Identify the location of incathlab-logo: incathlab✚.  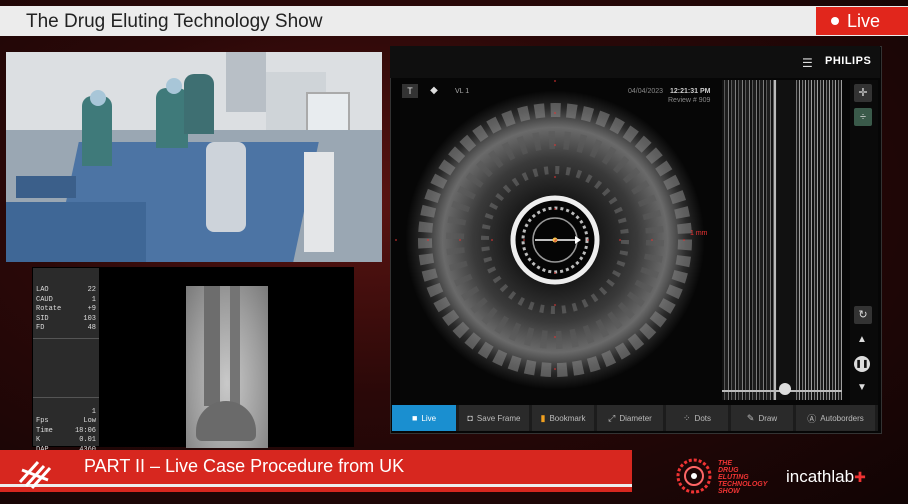
(826, 476).